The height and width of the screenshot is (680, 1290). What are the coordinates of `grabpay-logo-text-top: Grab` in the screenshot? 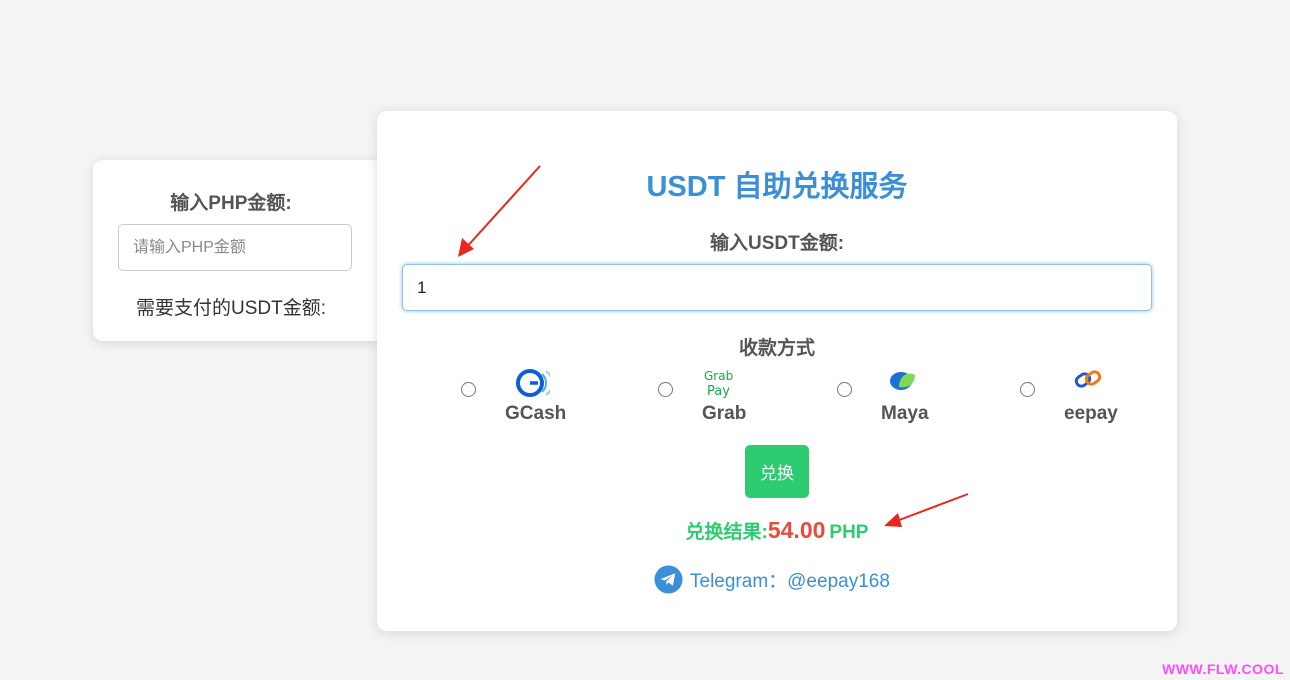 It's located at (718, 376).